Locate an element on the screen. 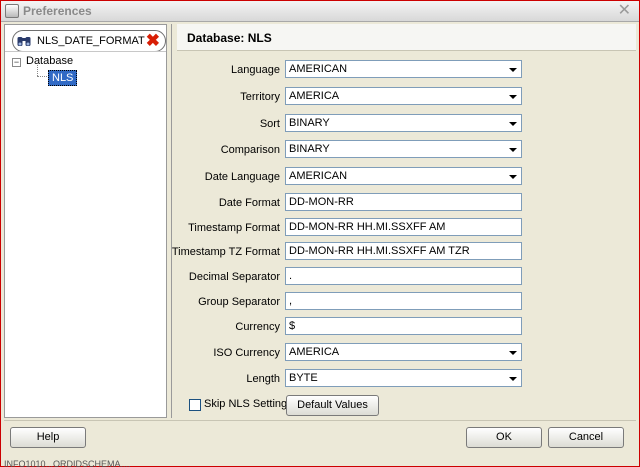  title-bar: Preferences ✕ is located at coordinates (320, 11).